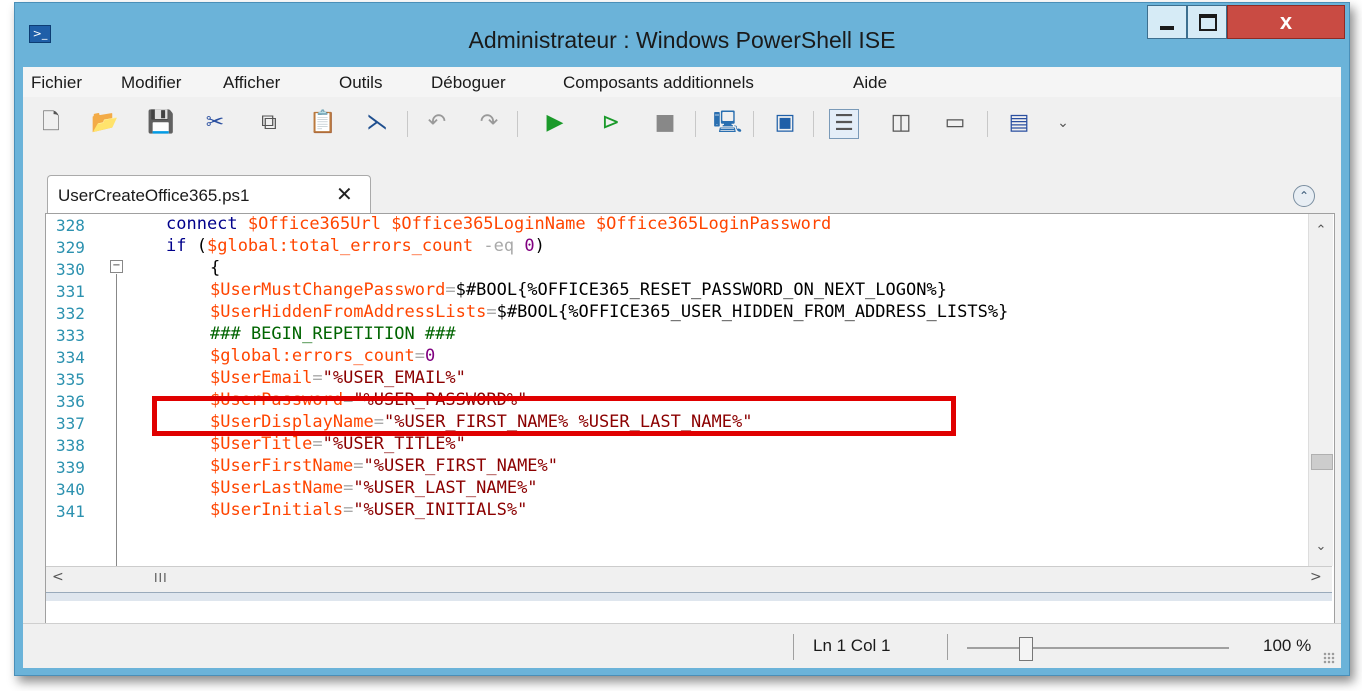  What do you see at coordinates (394, 378) in the screenshot?
I see `string: "%USER_EMAIL%"` at bounding box center [394, 378].